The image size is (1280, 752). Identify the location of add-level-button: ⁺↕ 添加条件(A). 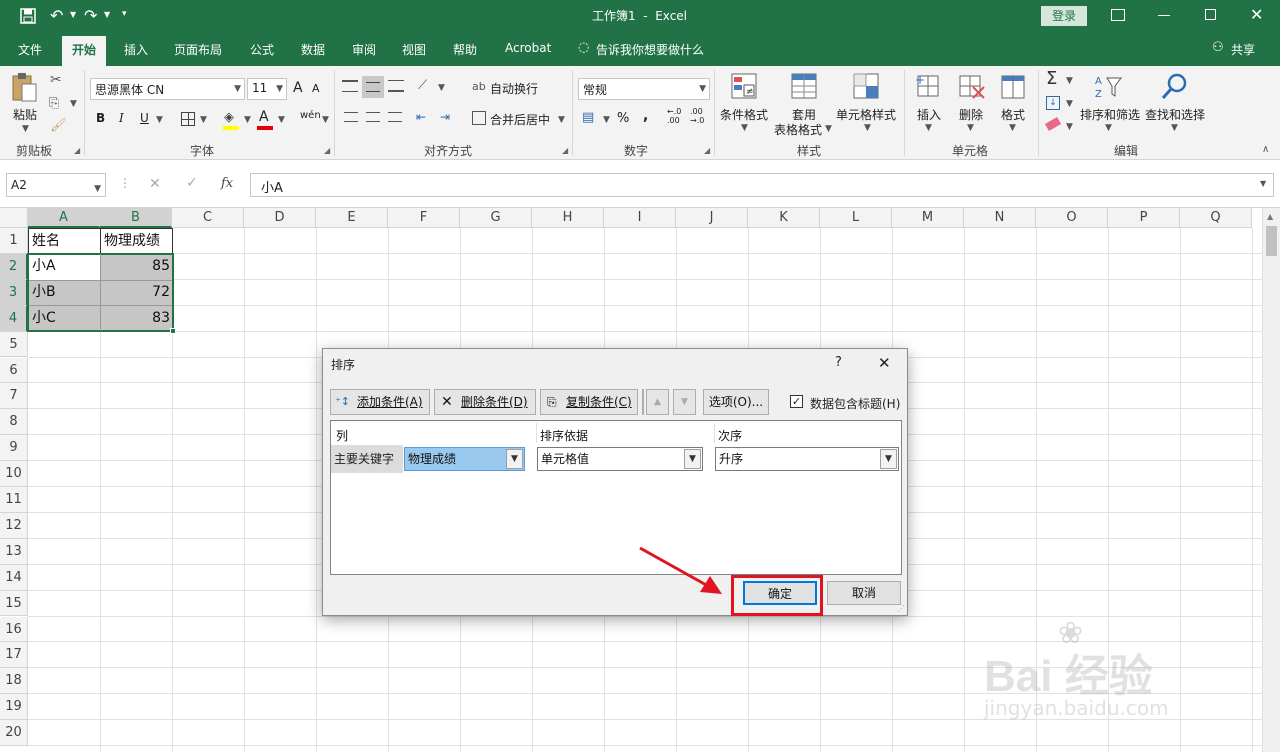
(380, 402).